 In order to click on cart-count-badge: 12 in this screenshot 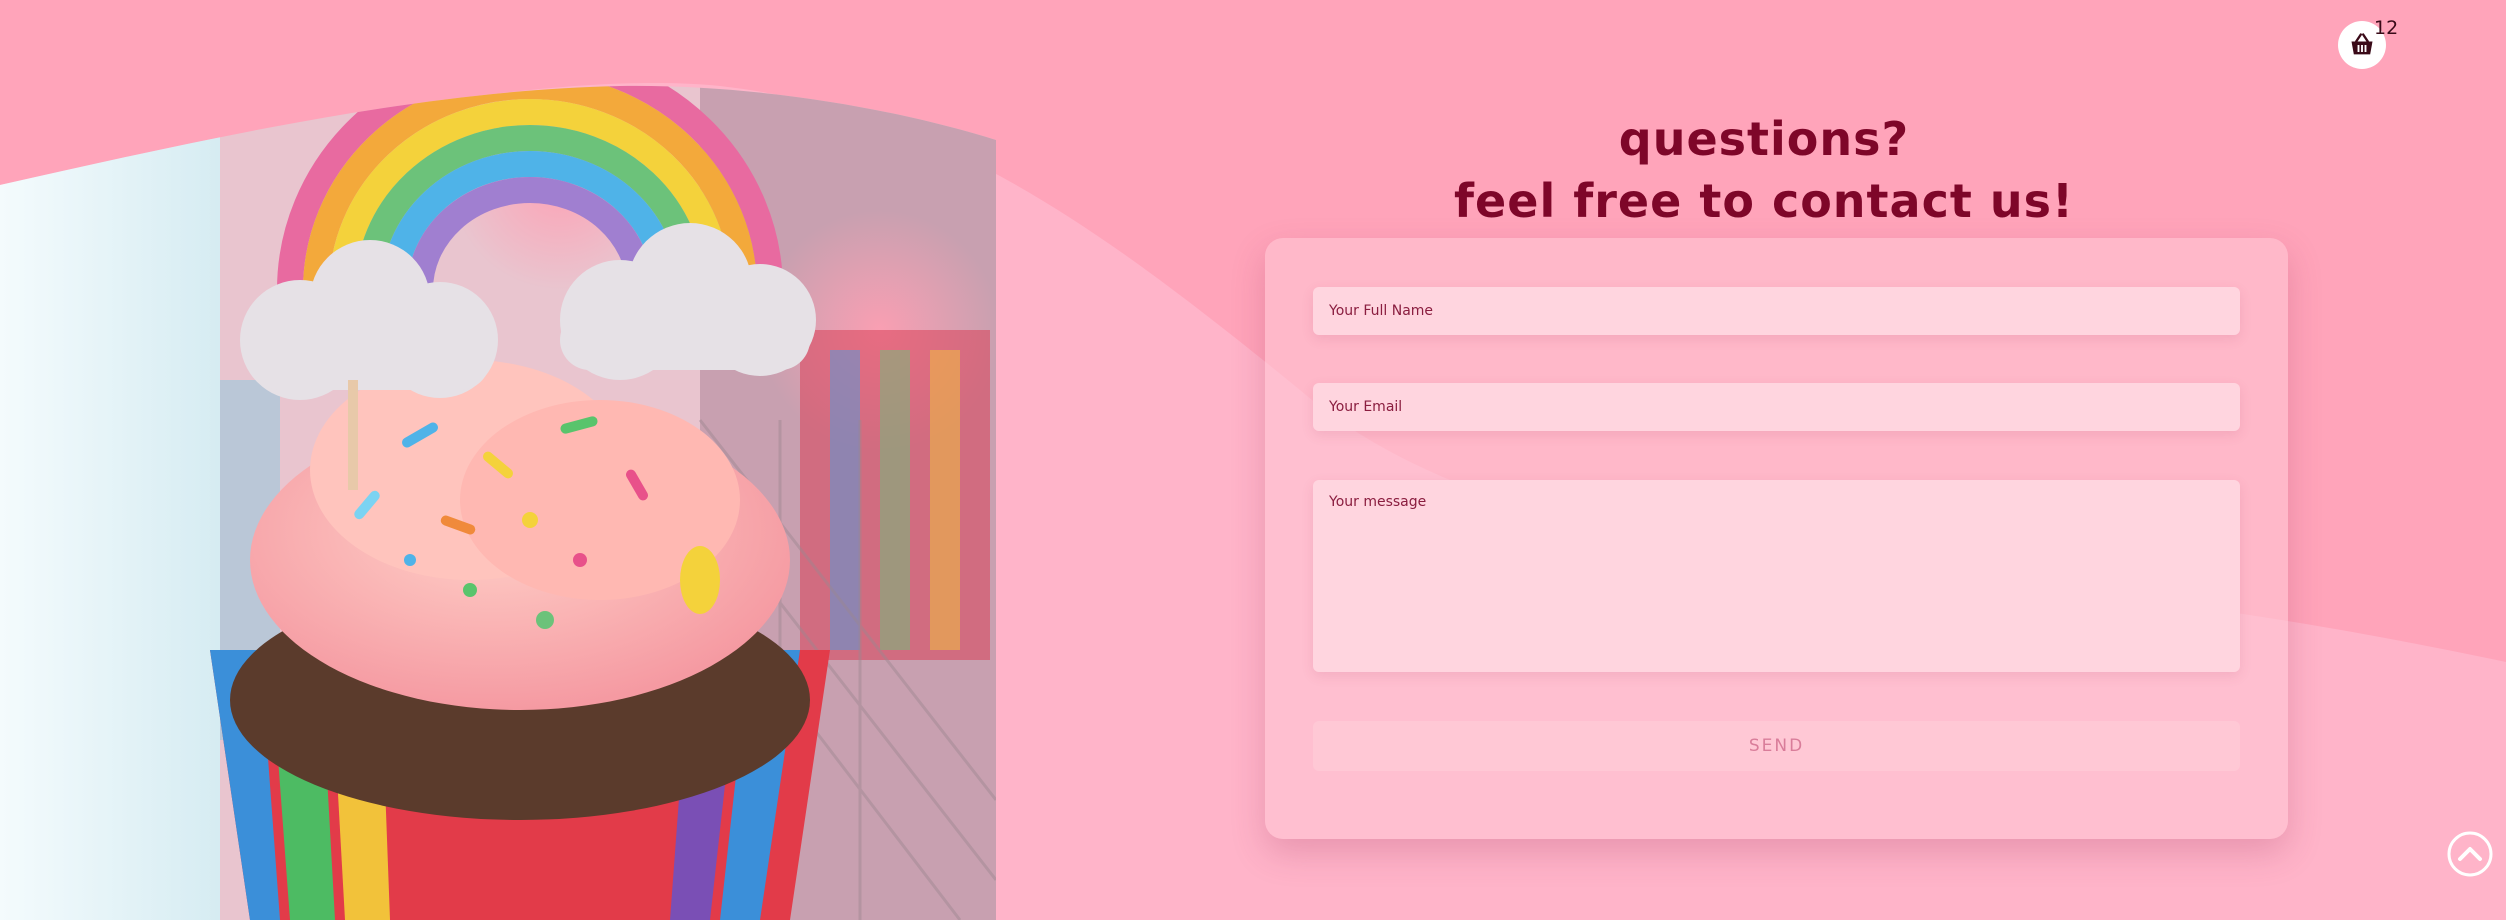, I will do `click(2386, 28)`.